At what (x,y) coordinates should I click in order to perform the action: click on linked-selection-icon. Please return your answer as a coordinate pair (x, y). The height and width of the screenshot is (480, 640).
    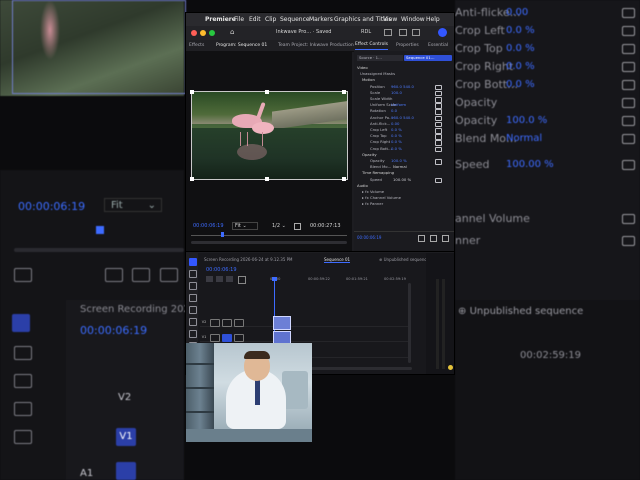
    Looking at the image, I should click on (219, 279).